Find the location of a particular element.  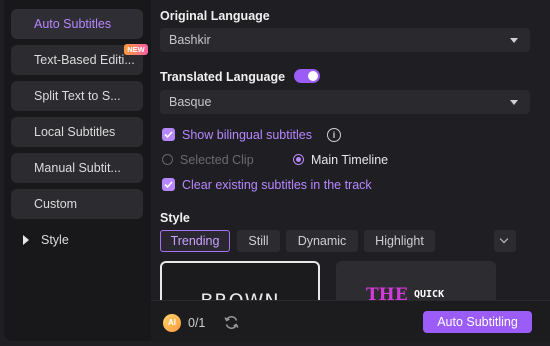

sidebar-item-auto-subtitles: Auto Subtitles is located at coordinates (77, 24).